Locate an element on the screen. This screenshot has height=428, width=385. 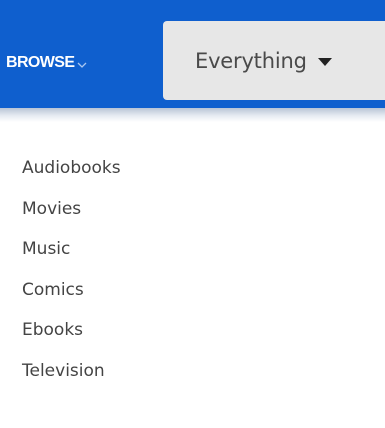
menu-item-audiobooks: Audiobooks is located at coordinates (192, 168).